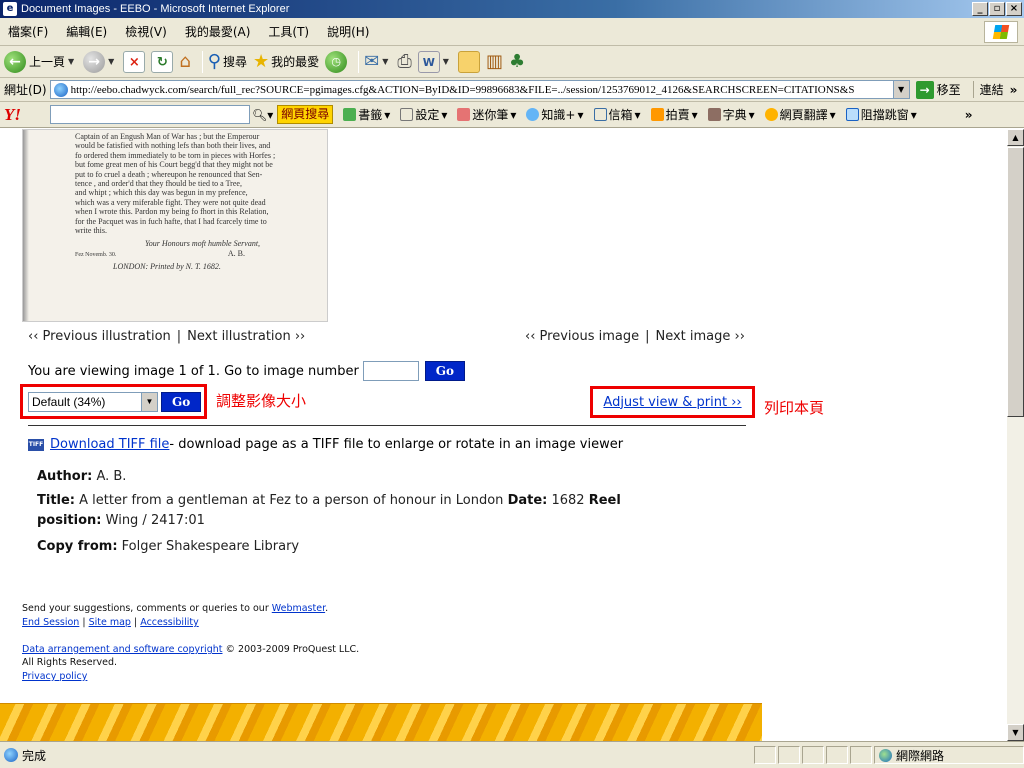  What do you see at coordinates (1014, 9) in the screenshot?
I see `close-button: ×` at bounding box center [1014, 9].